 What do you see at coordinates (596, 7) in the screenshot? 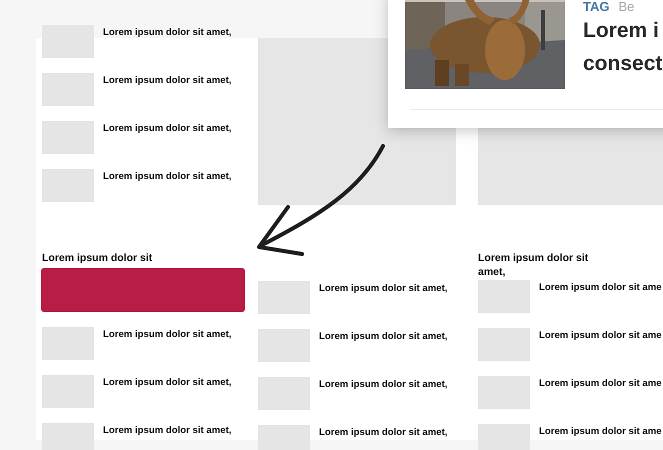
I see `tag-label: TAG` at bounding box center [596, 7].